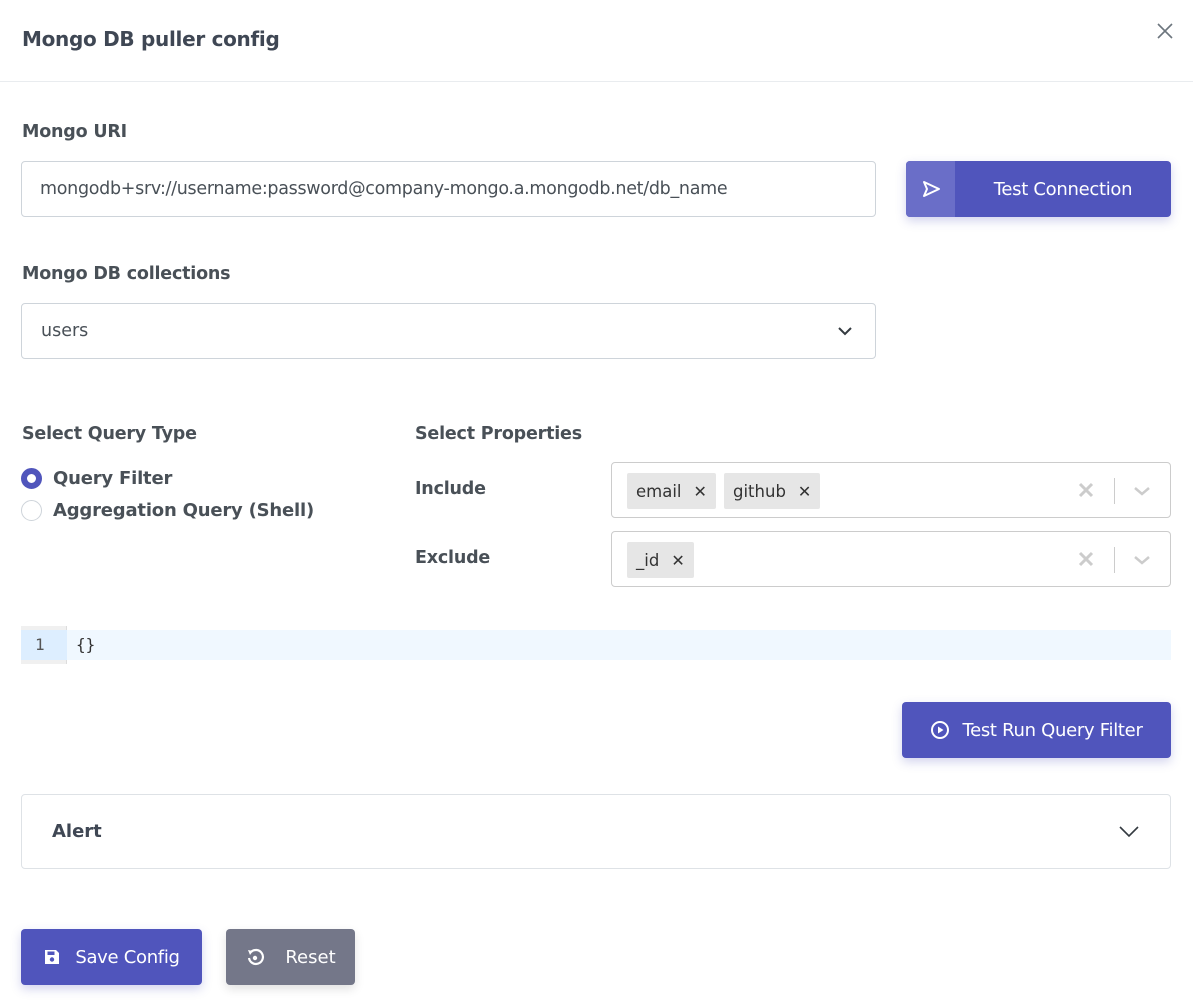 The height and width of the screenshot is (1000, 1193). I want to click on radio-aggregation-query: Aggregation Query (Shell), so click(167, 510).